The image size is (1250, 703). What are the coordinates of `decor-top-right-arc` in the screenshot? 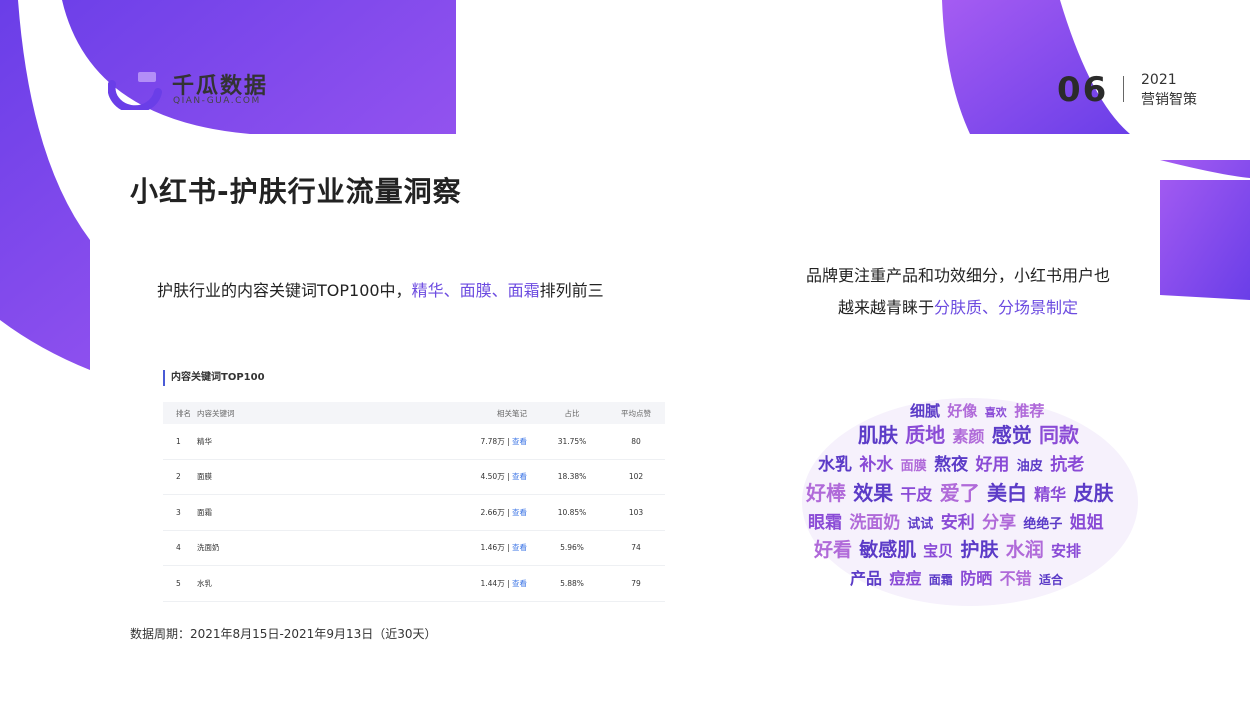 It's located at (1096, 150).